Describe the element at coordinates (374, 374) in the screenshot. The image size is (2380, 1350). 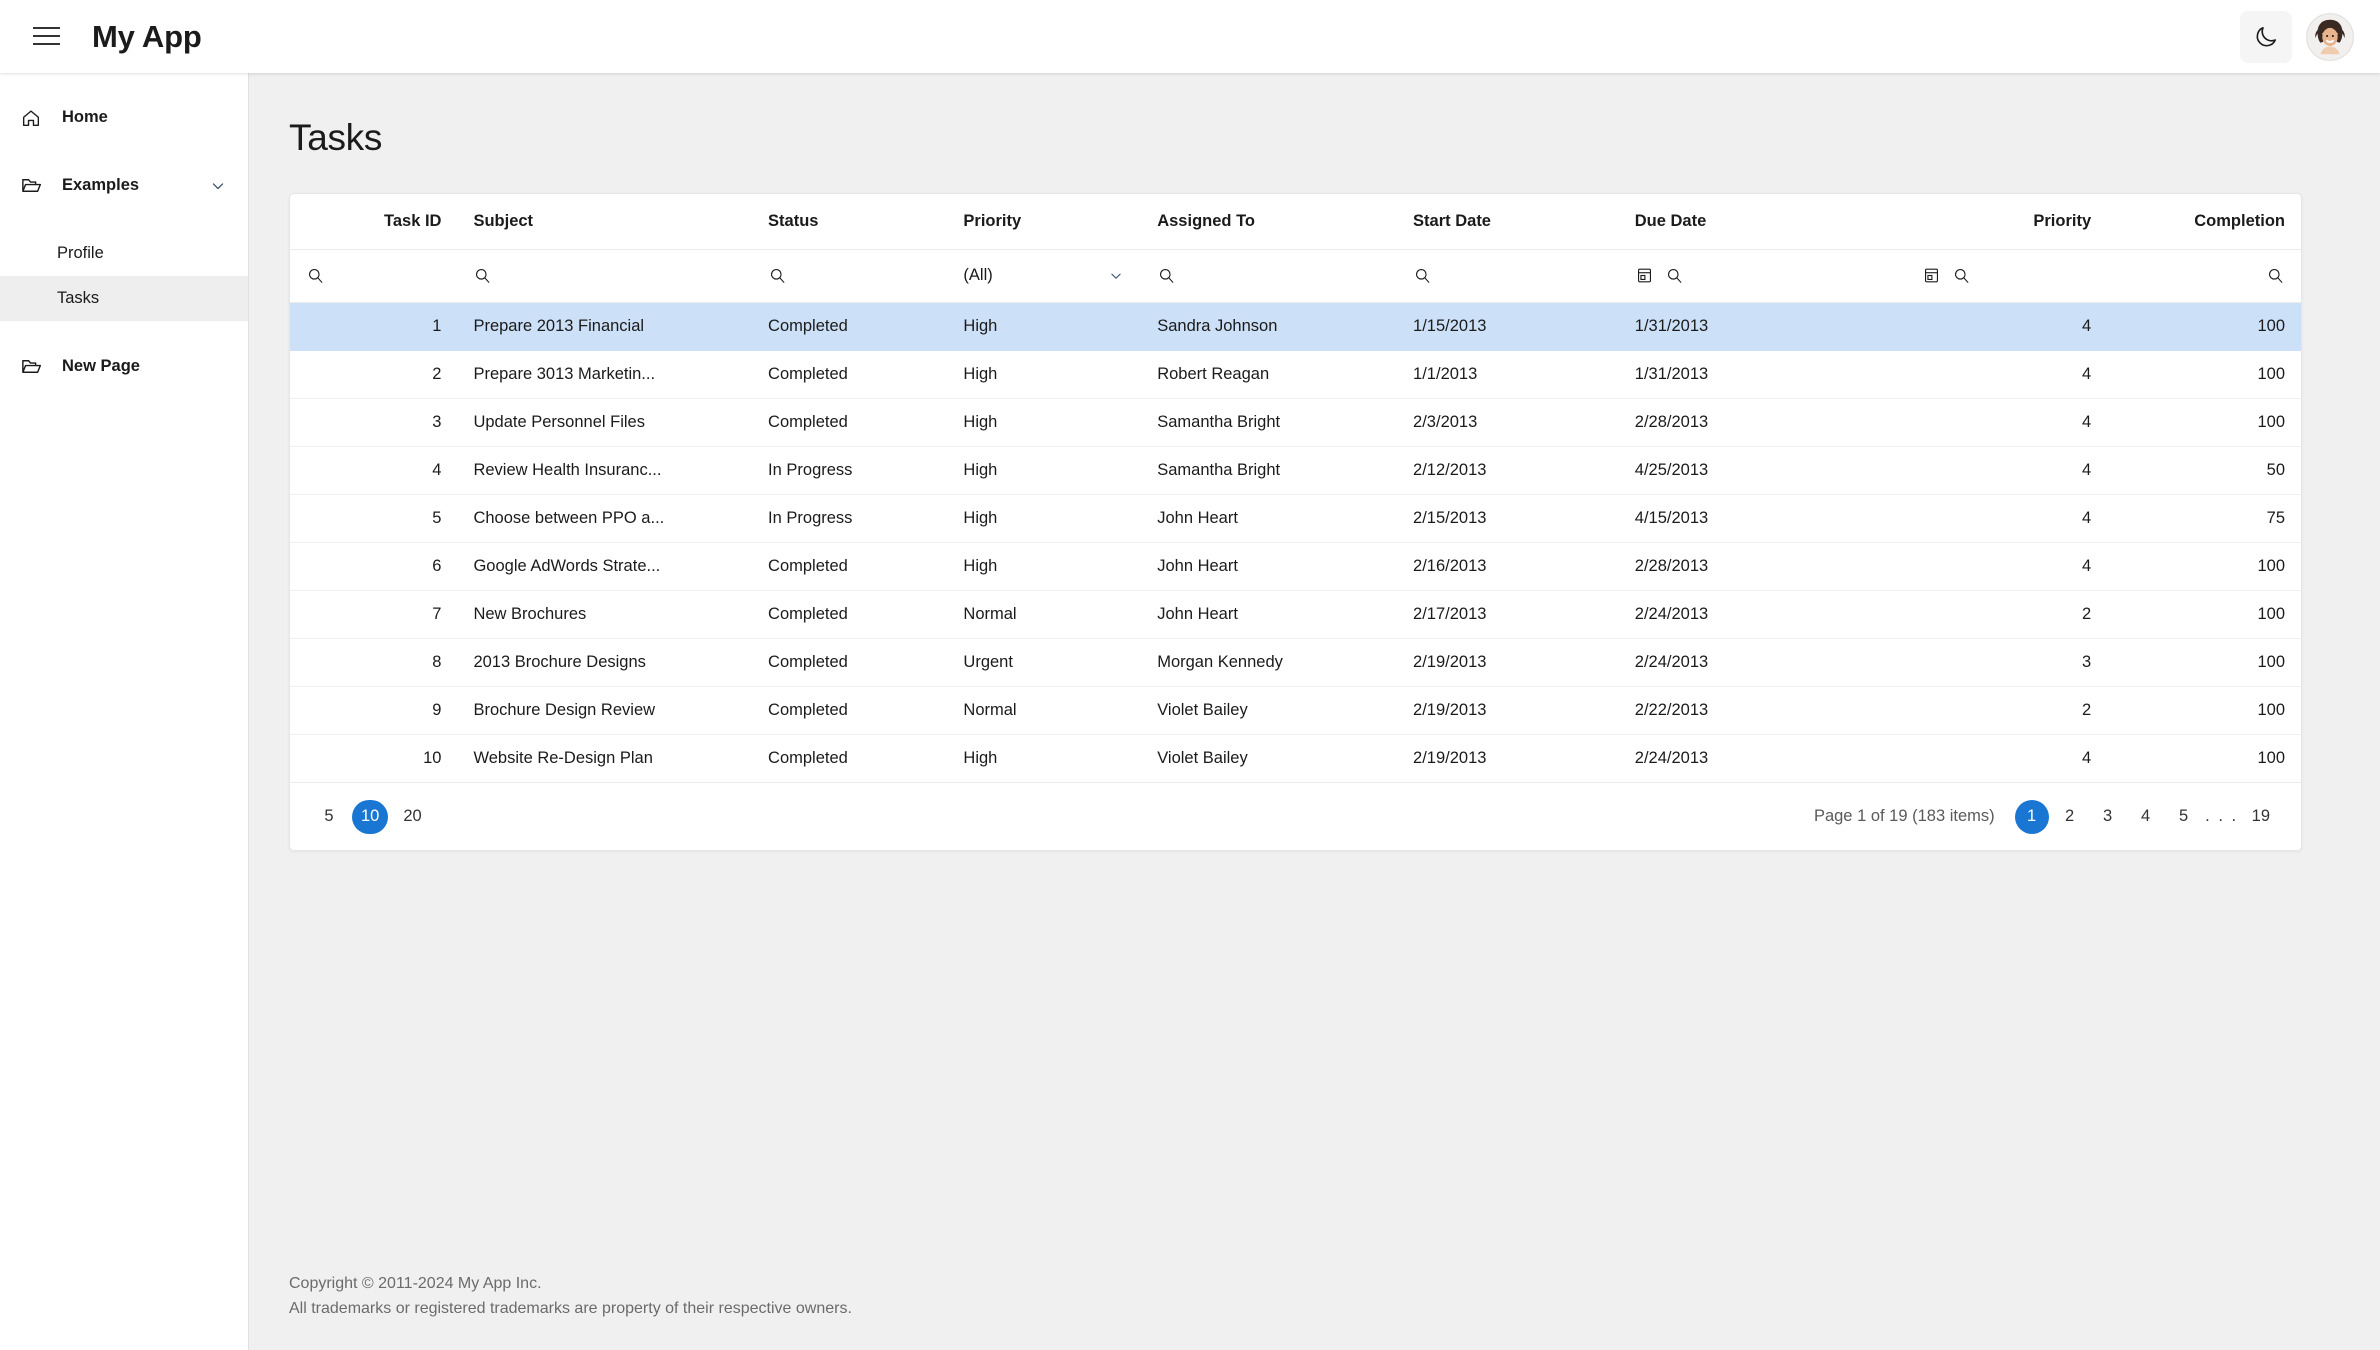
I see `cell-task-id: 2` at that location.